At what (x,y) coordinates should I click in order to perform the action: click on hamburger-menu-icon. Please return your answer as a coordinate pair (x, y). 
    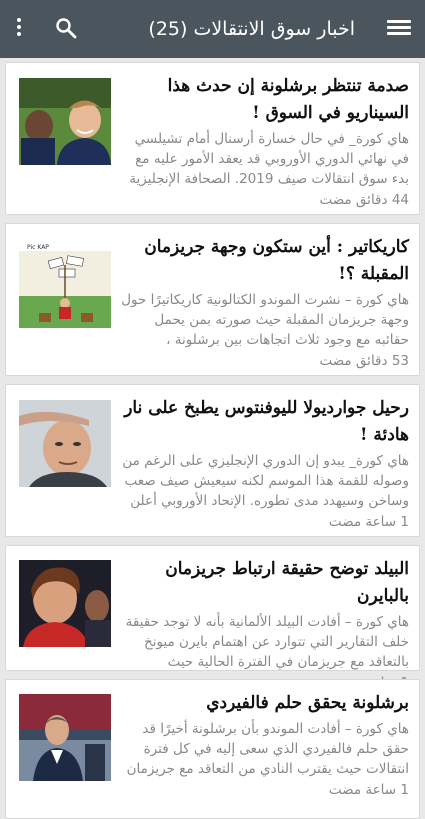
    Looking at the image, I should click on (399, 29).